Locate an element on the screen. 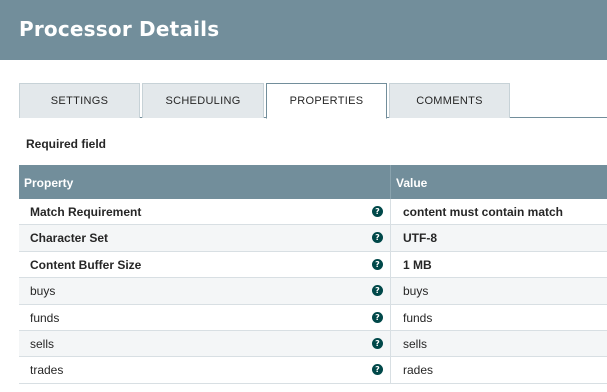 Image resolution: width=607 pixels, height=392 pixels. table-row: funds ? funds is located at coordinates (313, 317).